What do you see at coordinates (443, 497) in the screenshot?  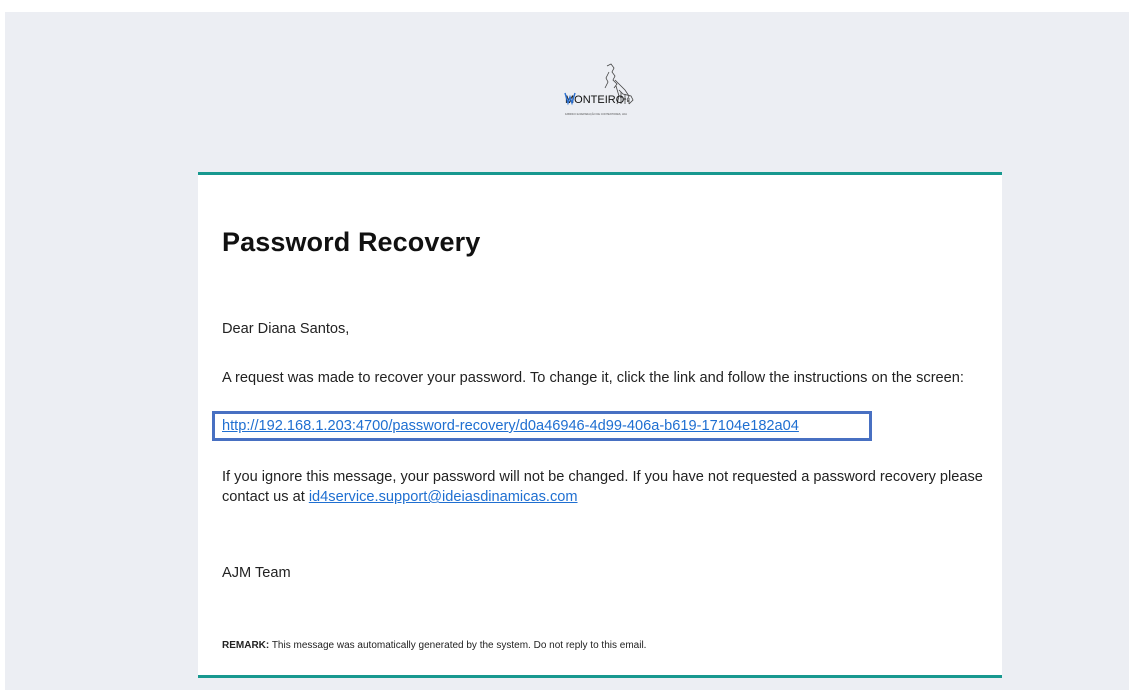 I see `support-email-link: id4service.support@ideiasdinamicas.com` at bounding box center [443, 497].